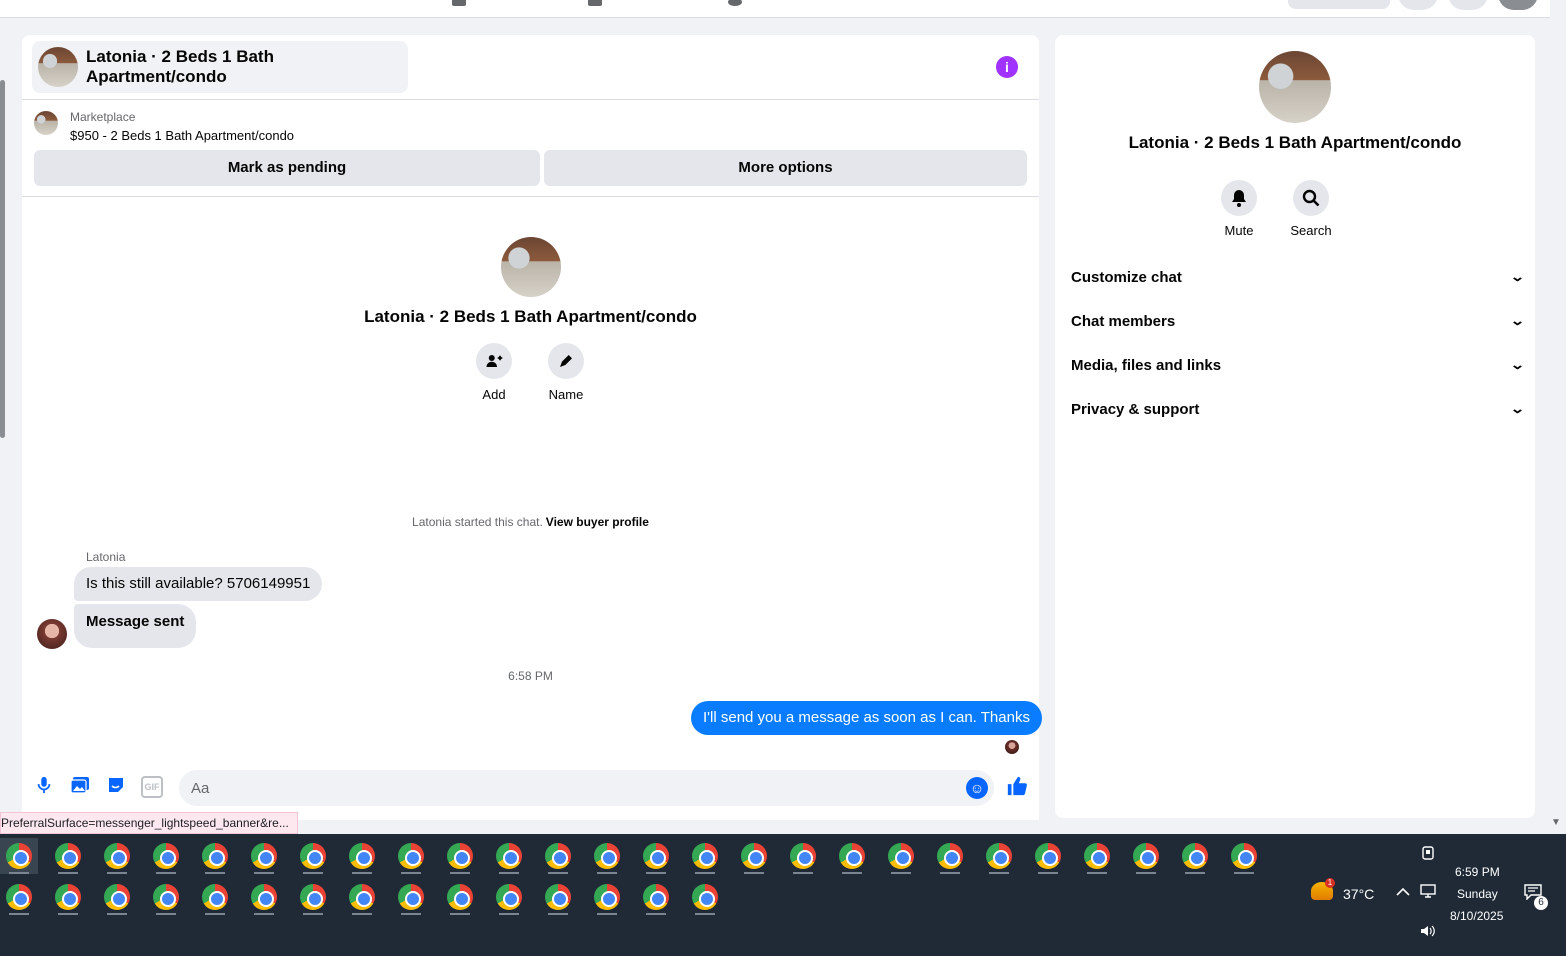  Describe the element at coordinates (494, 372) in the screenshot. I see `add-button: Add` at that location.